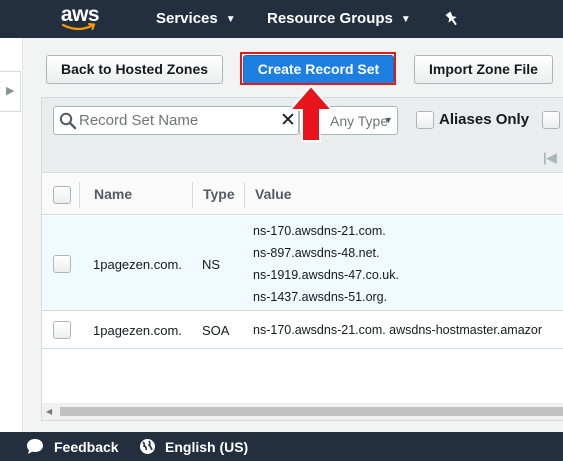 The width and height of the screenshot is (563, 461). Describe the element at coordinates (311, 411) in the screenshot. I see `scrollbar-thumb` at that location.